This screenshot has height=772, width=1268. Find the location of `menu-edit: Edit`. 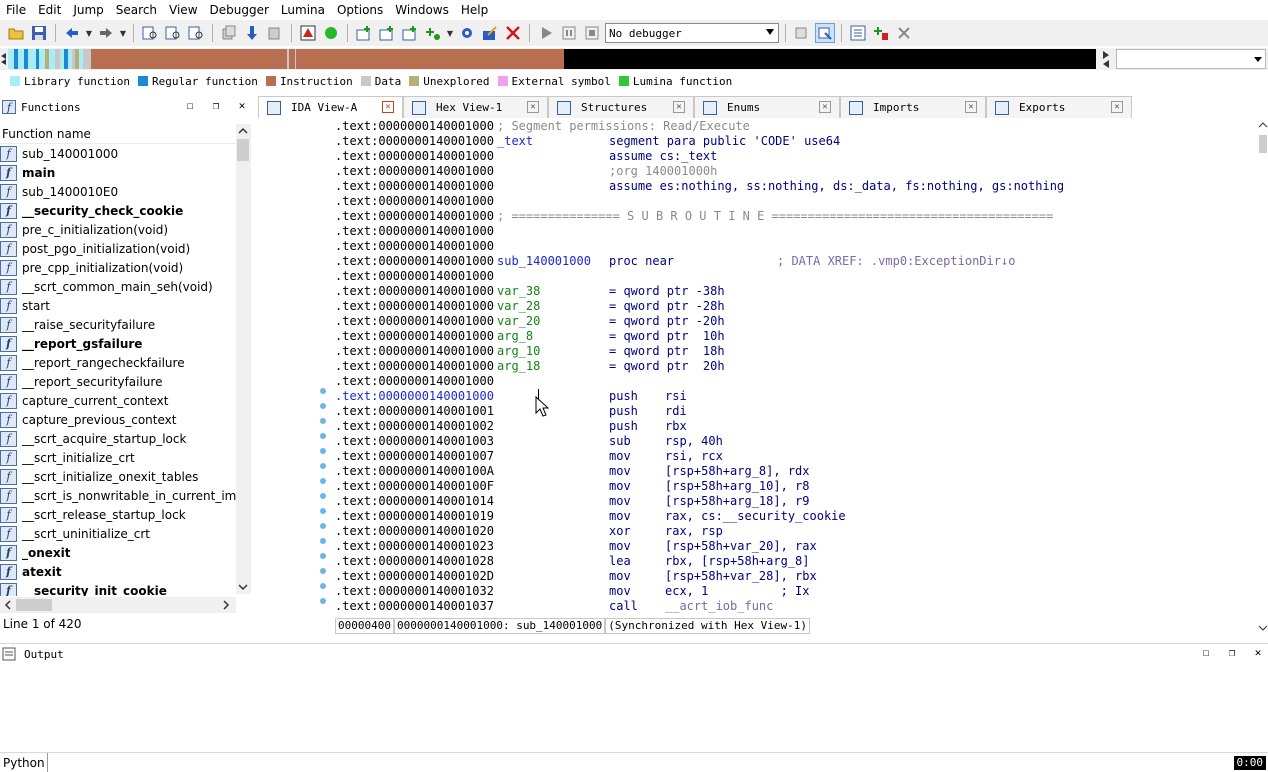

menu-edit: Edit is located at coordinates (49, 10).